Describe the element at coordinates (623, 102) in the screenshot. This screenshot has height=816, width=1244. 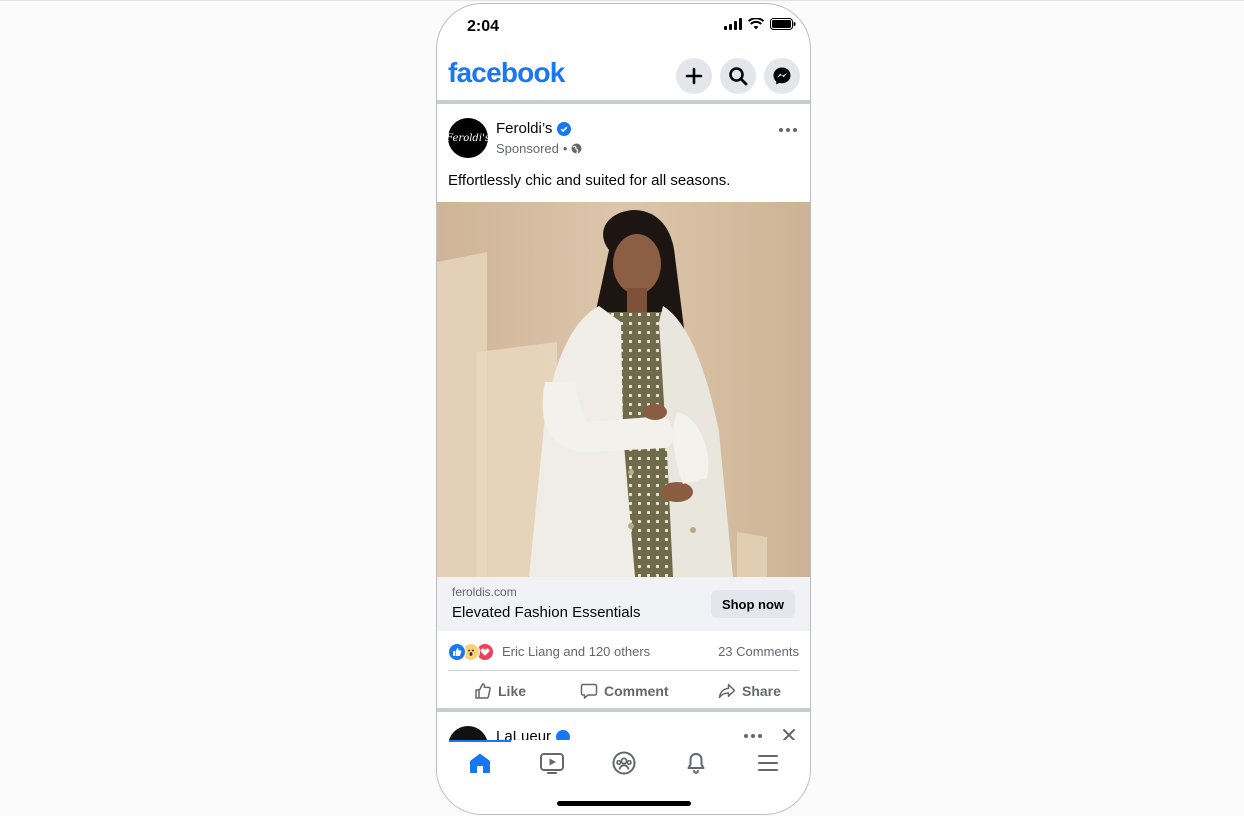
I see `feed-separator` at that location.